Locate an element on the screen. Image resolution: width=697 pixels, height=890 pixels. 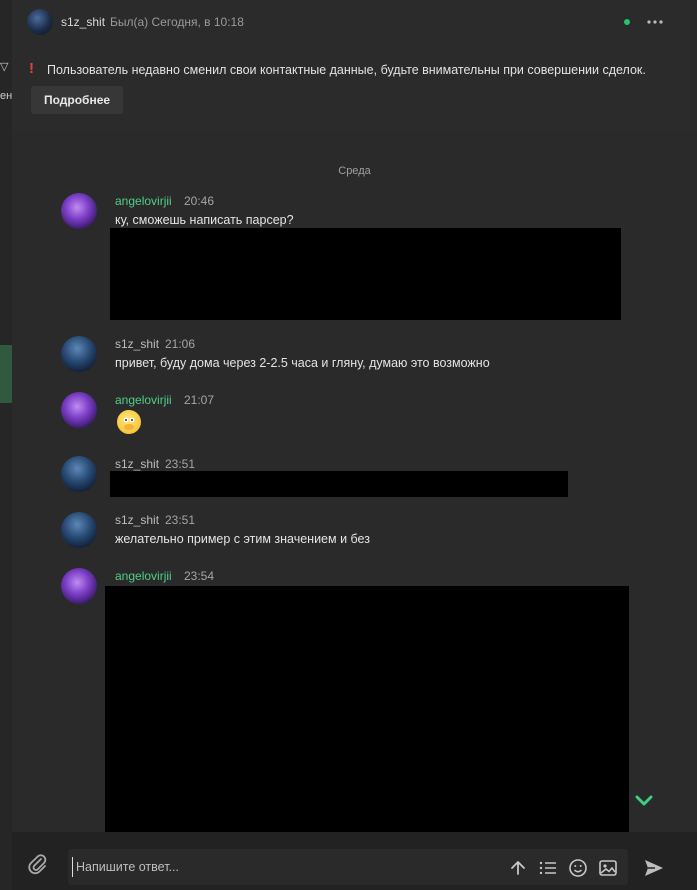
message-time: 20:46 is located at coordinates (199, 201).